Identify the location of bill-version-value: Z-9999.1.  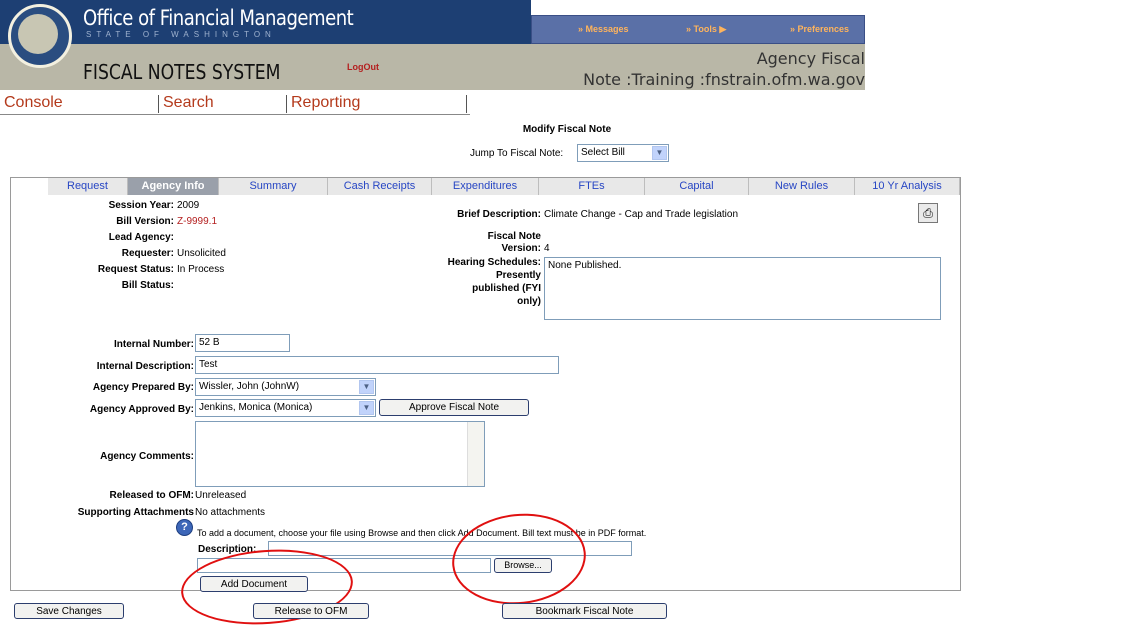
(197, 221).